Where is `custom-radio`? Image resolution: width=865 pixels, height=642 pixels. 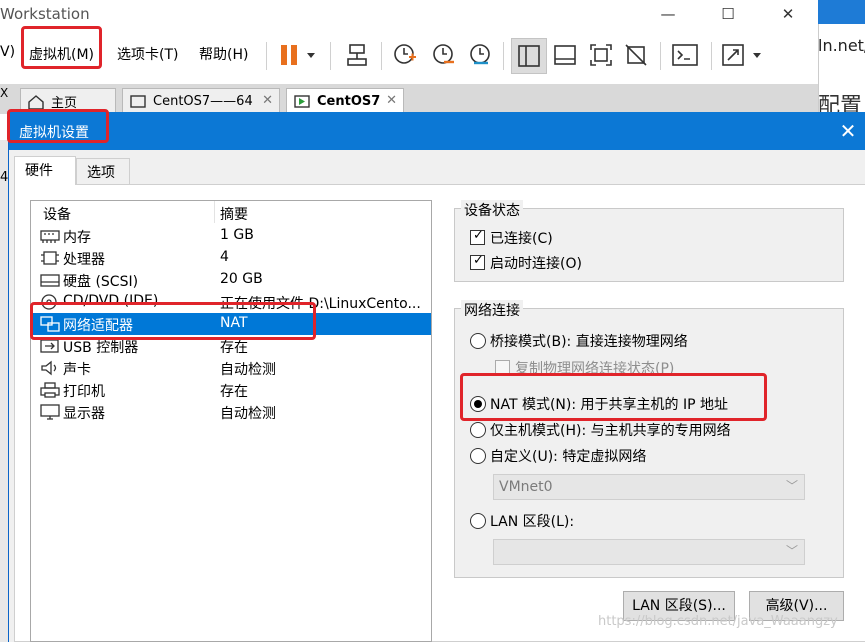 custom-radio is located at coordinates (478, 456).